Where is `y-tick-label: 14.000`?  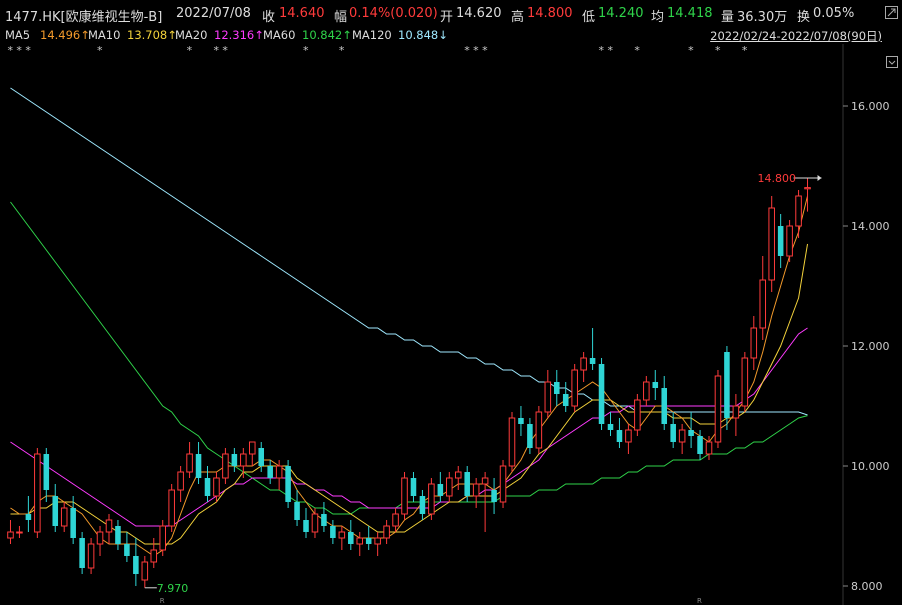 y-tick-label: 14.000 is located at coordinates (870, 226).